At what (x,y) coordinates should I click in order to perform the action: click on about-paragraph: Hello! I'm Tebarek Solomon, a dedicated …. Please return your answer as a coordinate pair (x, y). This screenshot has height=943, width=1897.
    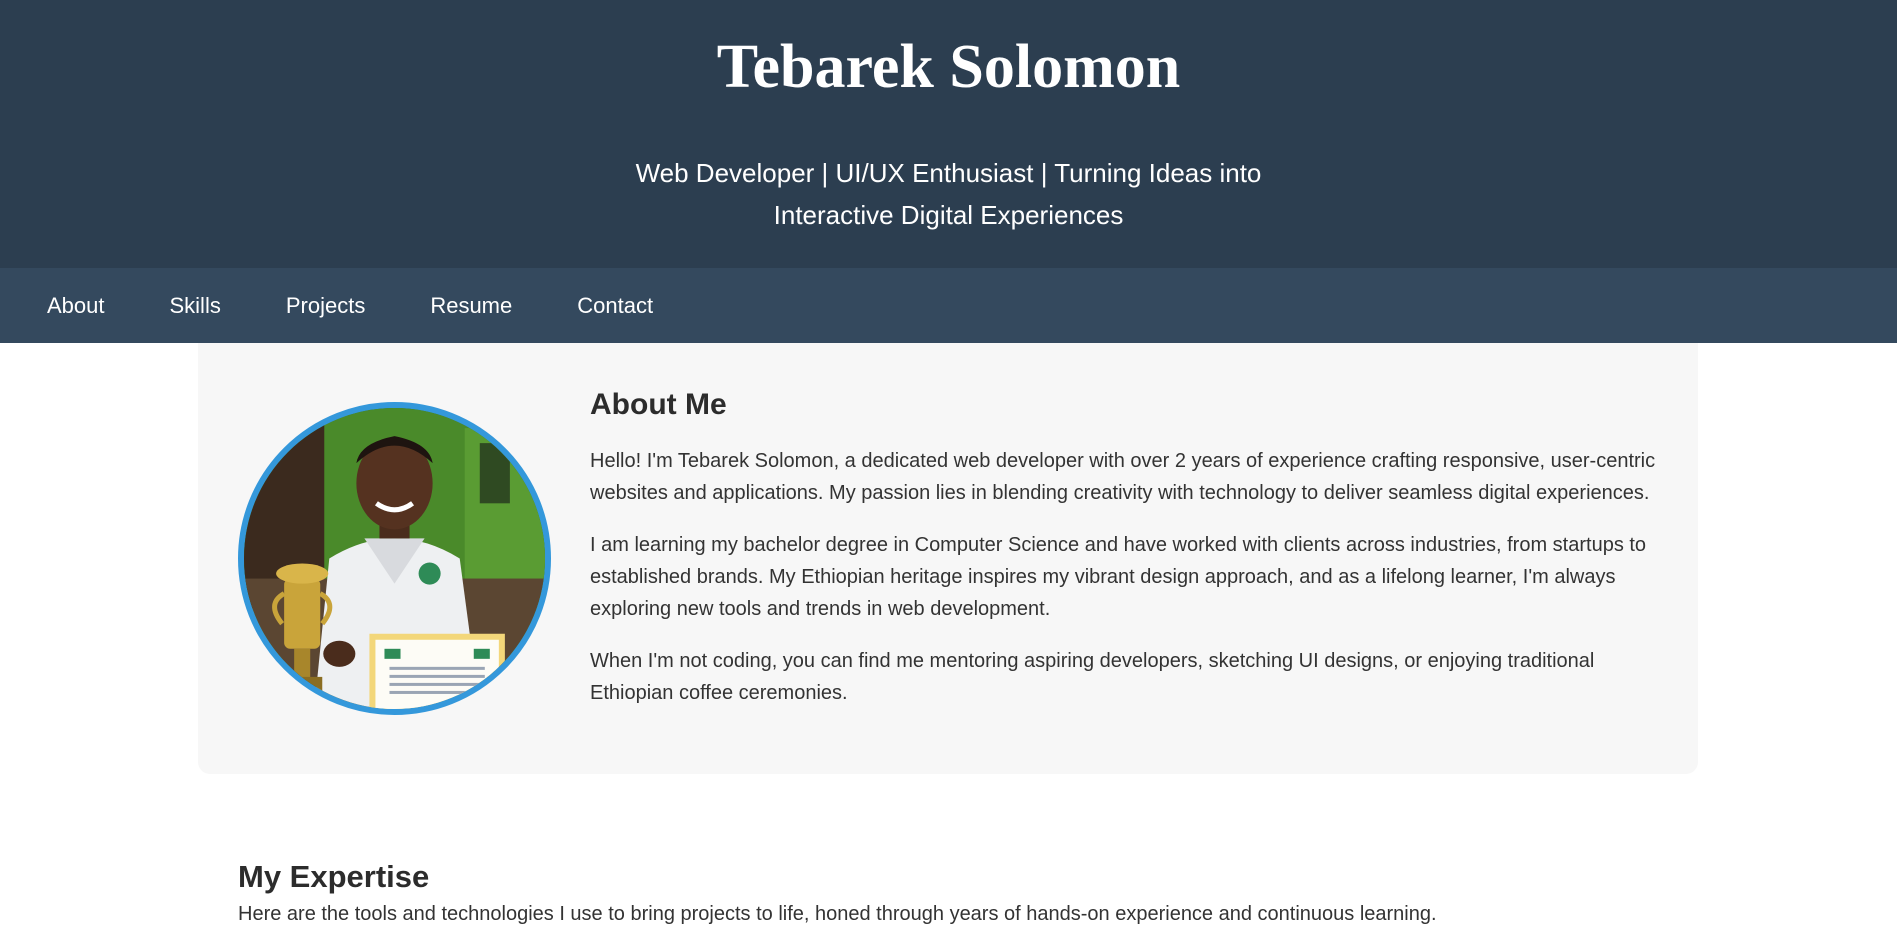
    Looking at the image, I should click on (1123, 477).